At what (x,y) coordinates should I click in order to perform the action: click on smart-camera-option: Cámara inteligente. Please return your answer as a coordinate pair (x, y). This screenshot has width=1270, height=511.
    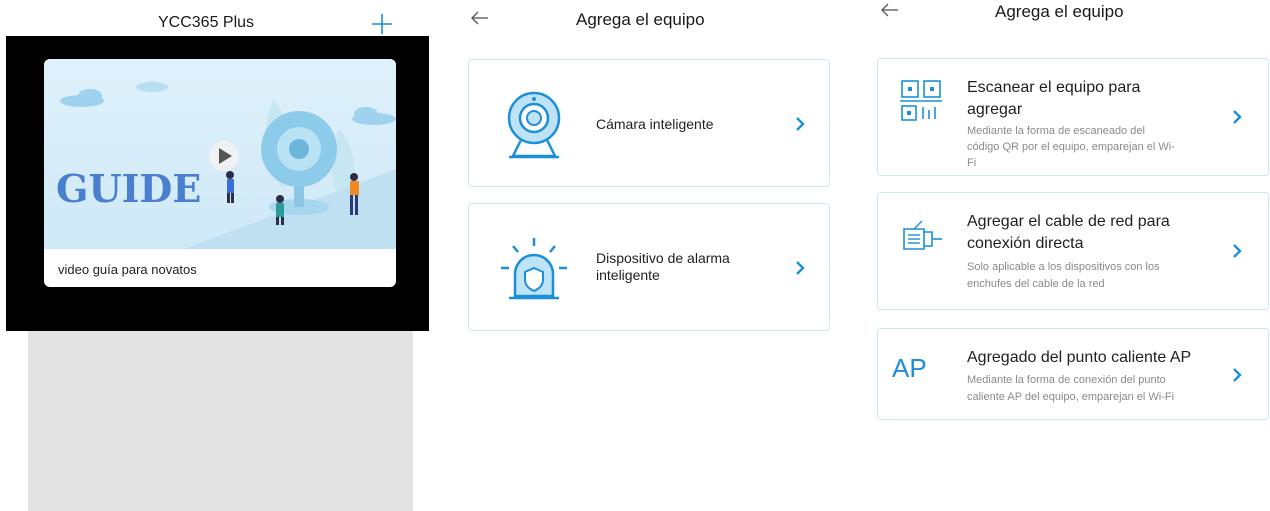
    Looking at the image, I should click on (649, 123).